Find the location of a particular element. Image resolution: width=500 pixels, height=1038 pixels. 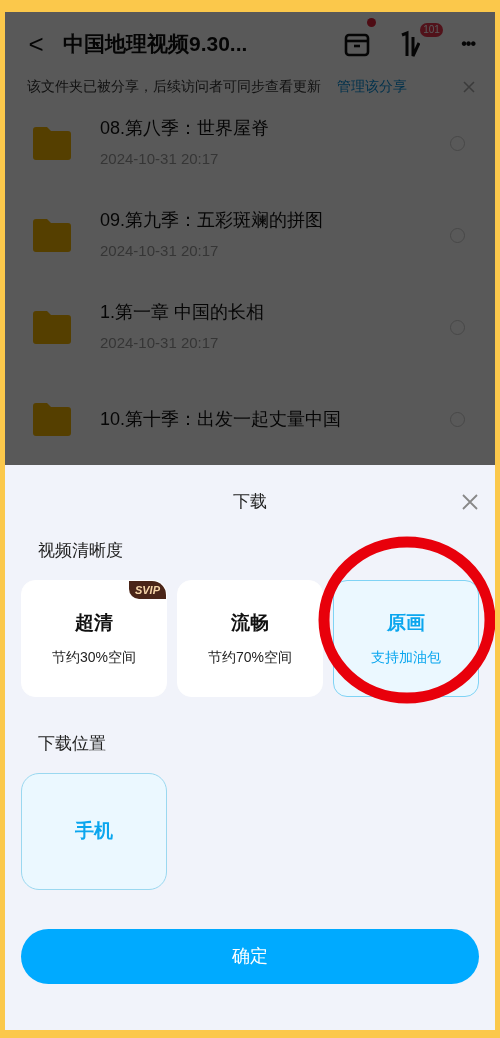

confirm-button: 确定 is located at coordinates (250, 956).